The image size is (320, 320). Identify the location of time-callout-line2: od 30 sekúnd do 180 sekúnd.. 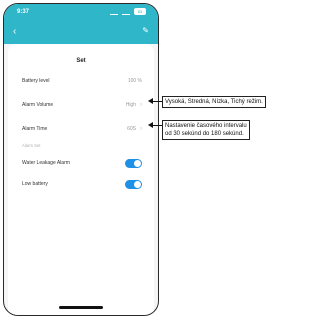
(204, 134).